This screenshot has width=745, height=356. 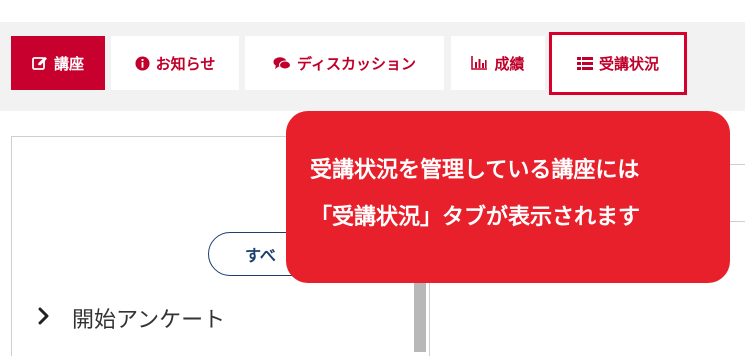 I want to click on tab-label: お知らせ, so click(x=185, y=63).